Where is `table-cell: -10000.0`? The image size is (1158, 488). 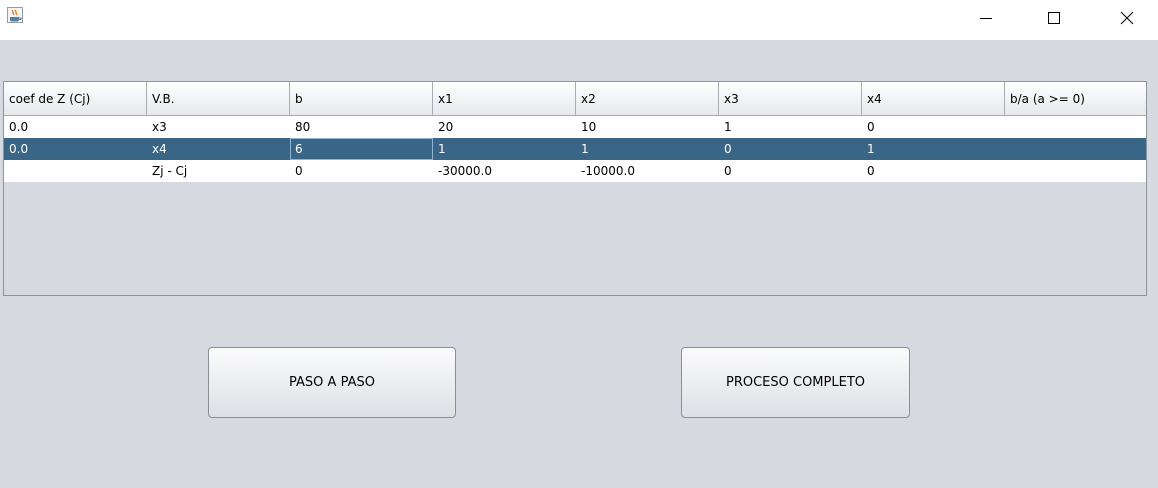
table-cell: -10000.0 is located at coordinates (647, 171).